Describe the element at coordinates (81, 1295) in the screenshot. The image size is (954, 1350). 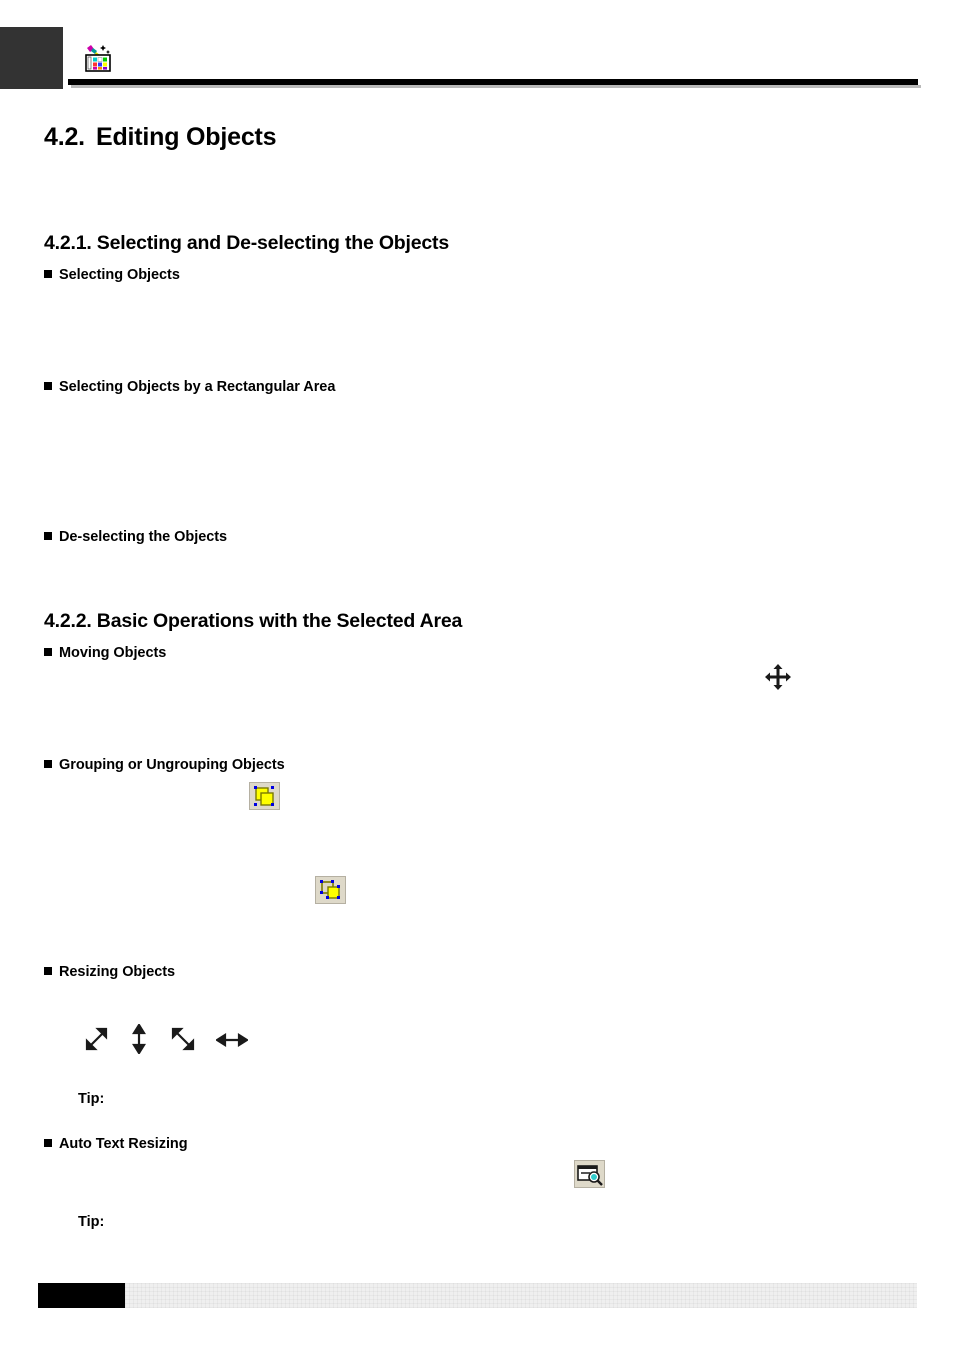
I see `footer-page-marker` at that location.